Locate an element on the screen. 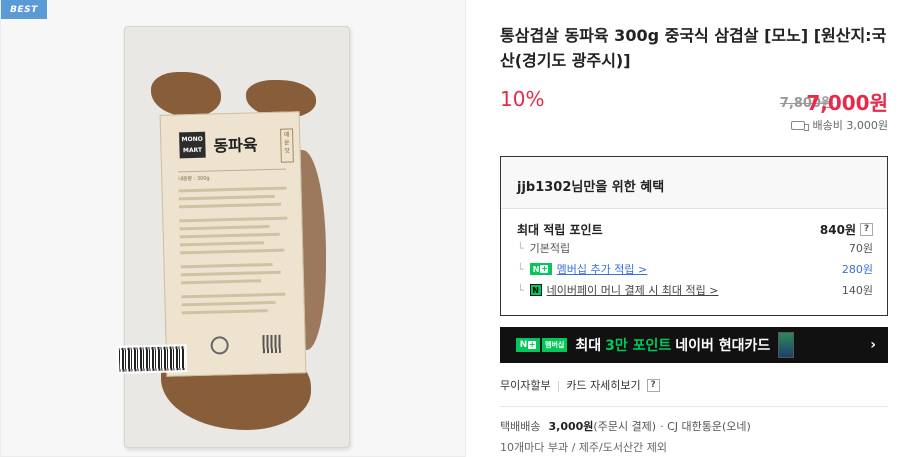 The height and width of the screenshot is (457, 913). naver-plus-membership-icon: N + is located at coordinates (540, 269).